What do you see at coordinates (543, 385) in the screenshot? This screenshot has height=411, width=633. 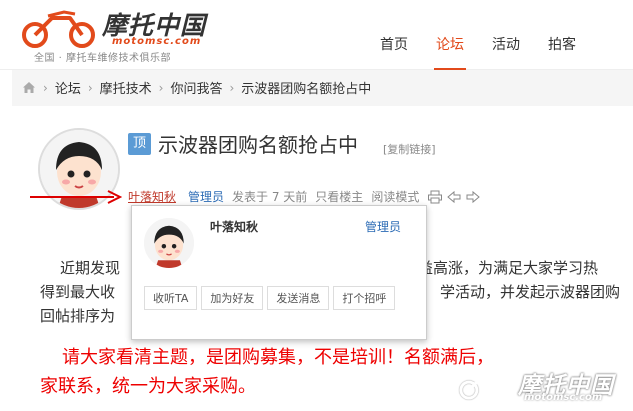 I see `site-watermark: 摩托中国 motomsc.com` at bounding box center [543, 385].